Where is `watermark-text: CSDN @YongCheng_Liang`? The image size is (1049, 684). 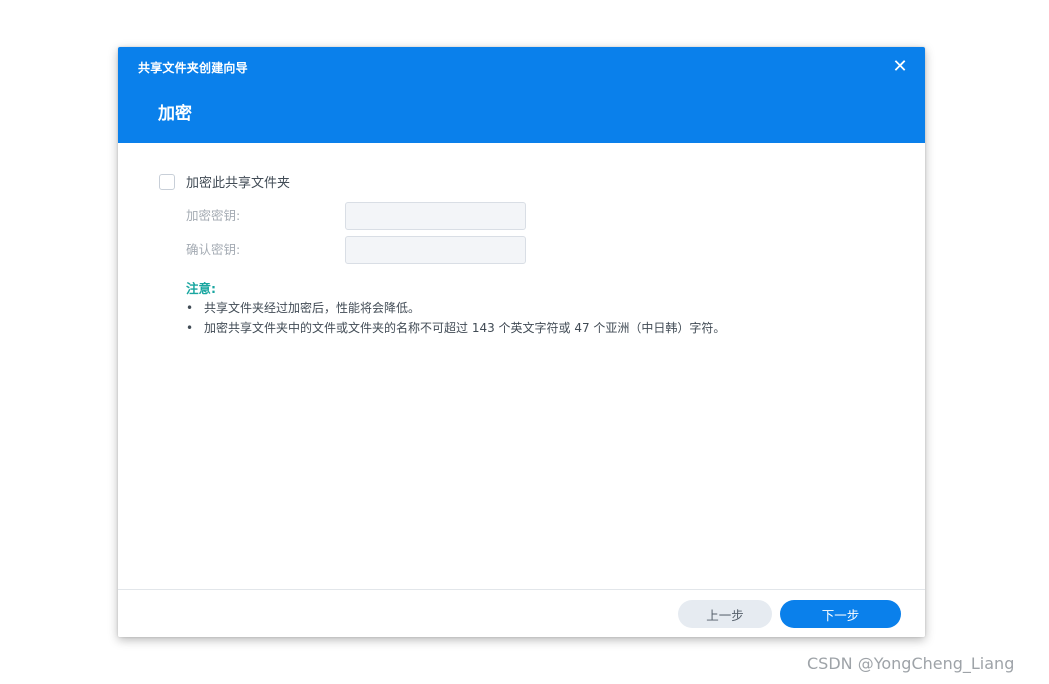
watermark-text: CSDN @YongCheng_Liang is located at coordinates (911, 663).